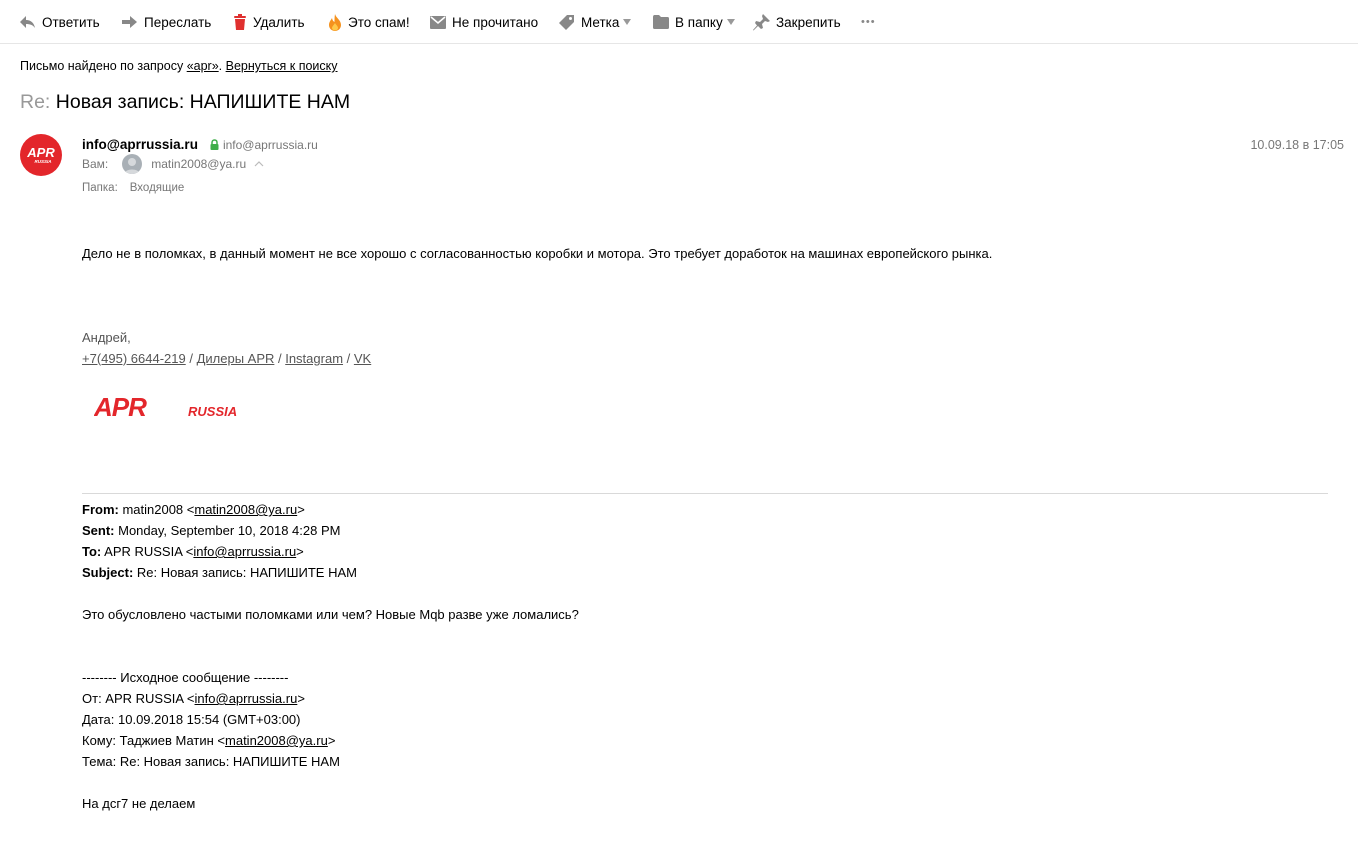 This screenshot has height=851, width=1358. Describe the element at coordinates (362, 358) in the screenshot. I see `vk-link: VK` at that location.